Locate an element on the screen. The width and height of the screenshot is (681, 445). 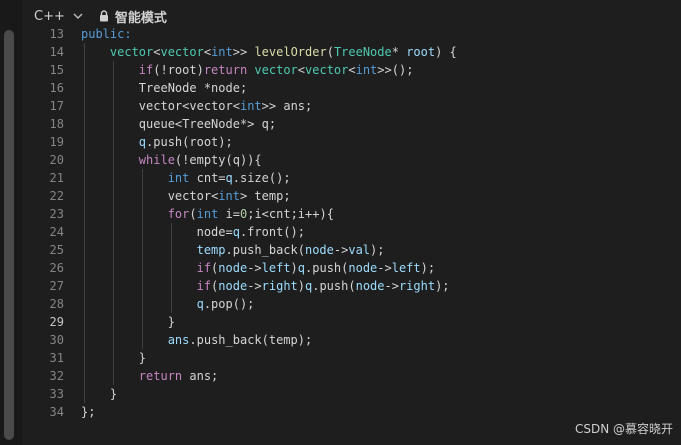
code-token: temp is located at coordinates (211, 250).